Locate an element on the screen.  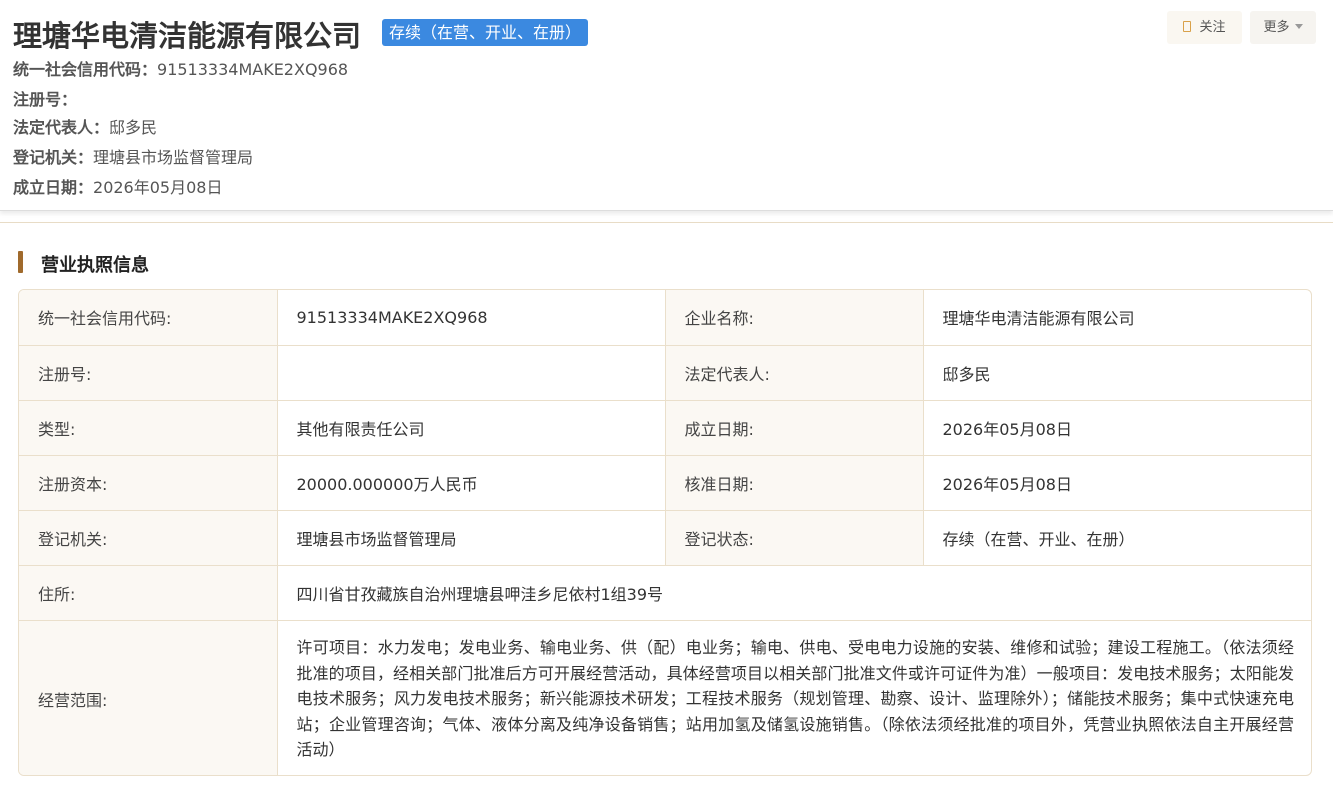
reg-status-value: 存续（在营、开业、在册） is located at coordinates (1116, 537).